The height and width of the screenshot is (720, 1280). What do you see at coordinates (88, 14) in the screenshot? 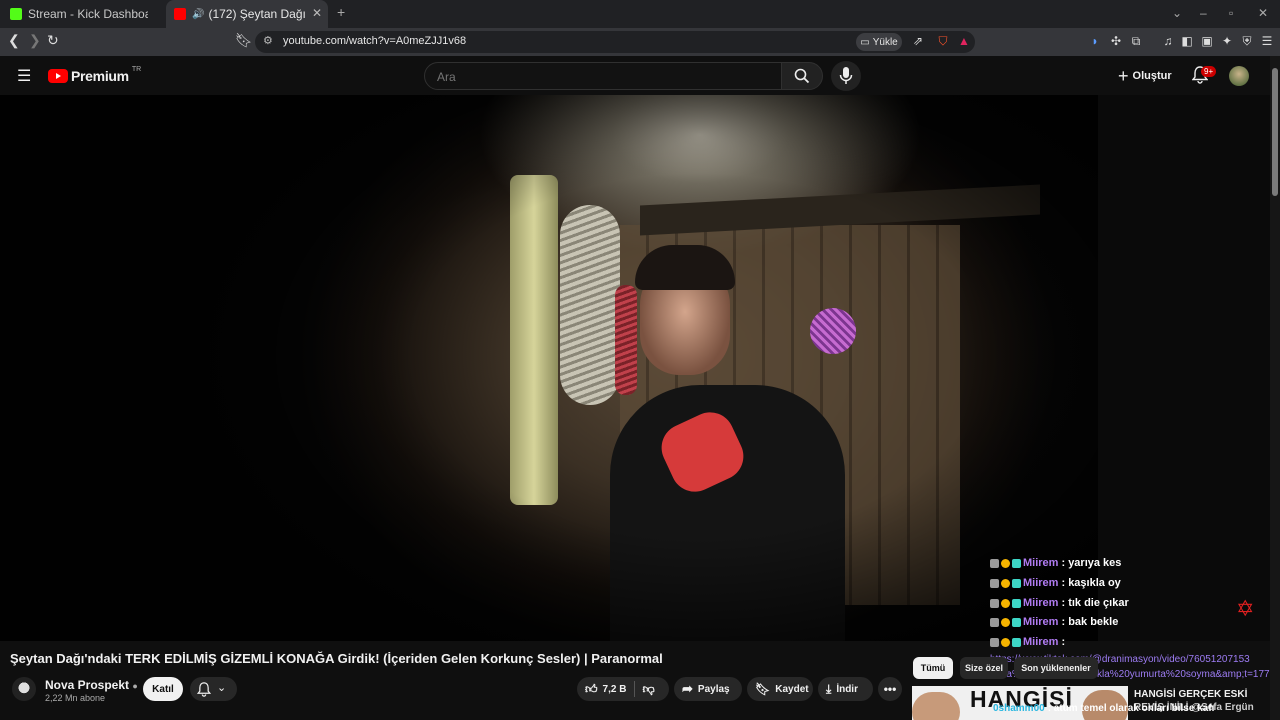
I see `tab-title: Stream - Kick Dashboard` at bounding box center [88, 14].